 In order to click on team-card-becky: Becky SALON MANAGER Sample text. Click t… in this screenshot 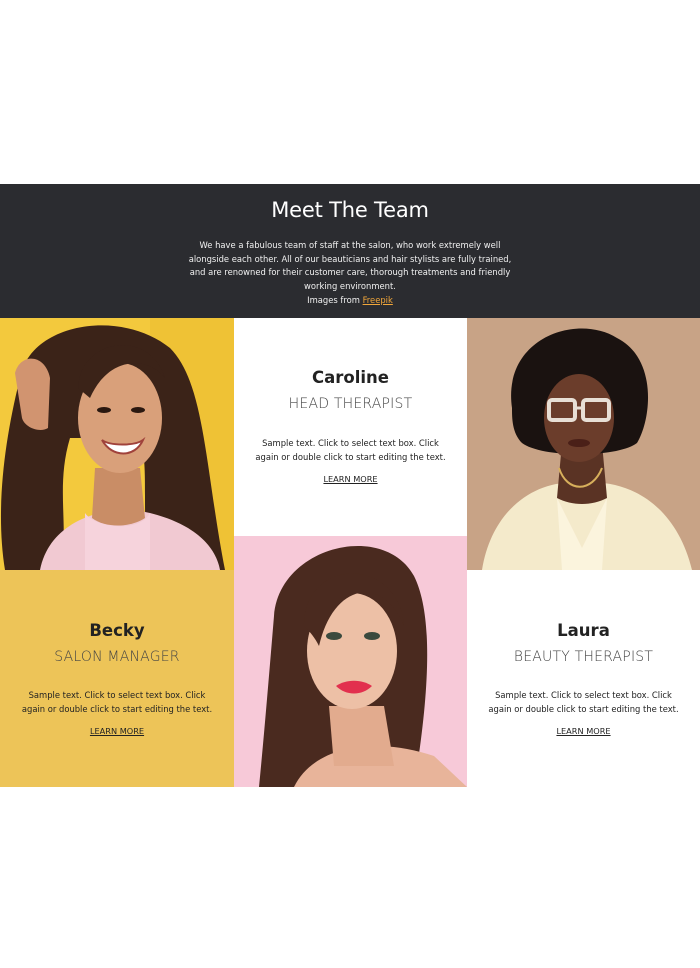, I will do `click(117, 678)`.